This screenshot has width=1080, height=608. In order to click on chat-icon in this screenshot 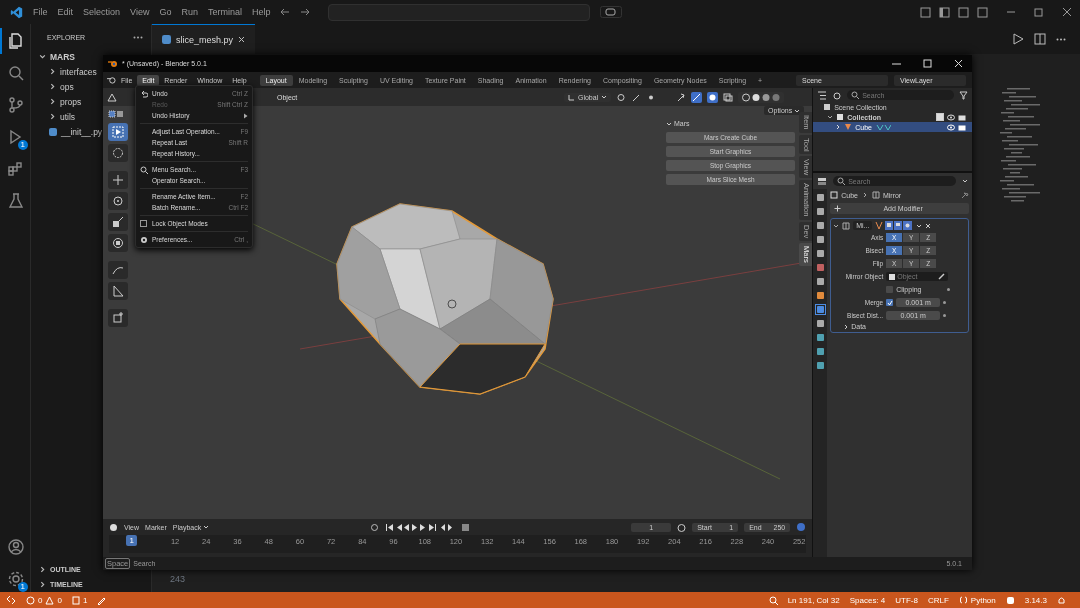, I will do `click(611, 12)`.